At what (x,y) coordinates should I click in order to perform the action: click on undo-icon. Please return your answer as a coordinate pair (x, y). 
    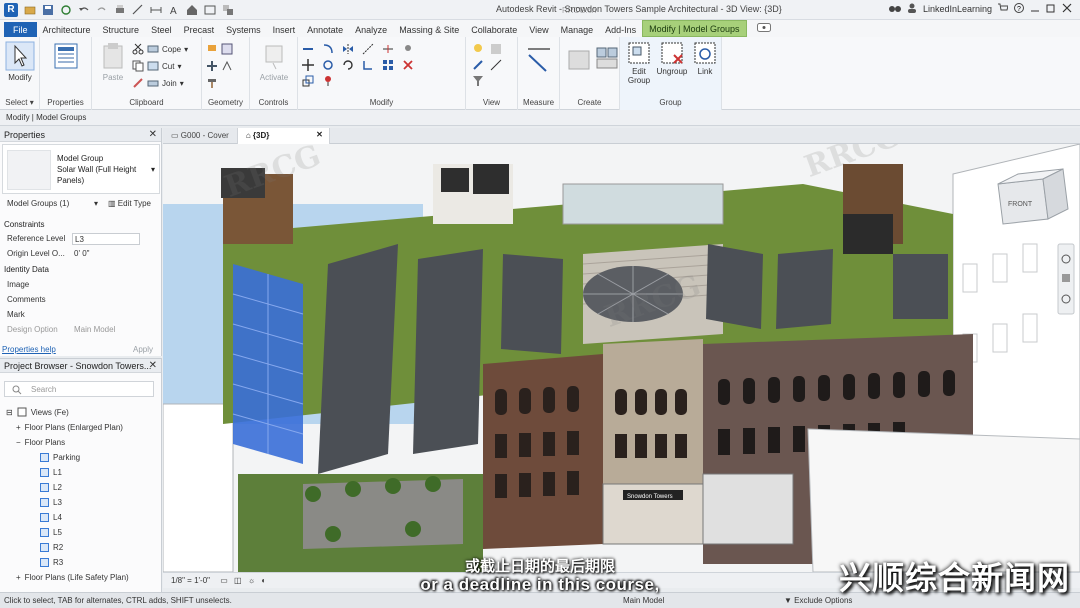
    Looking at the image, I should click on (84, 10).